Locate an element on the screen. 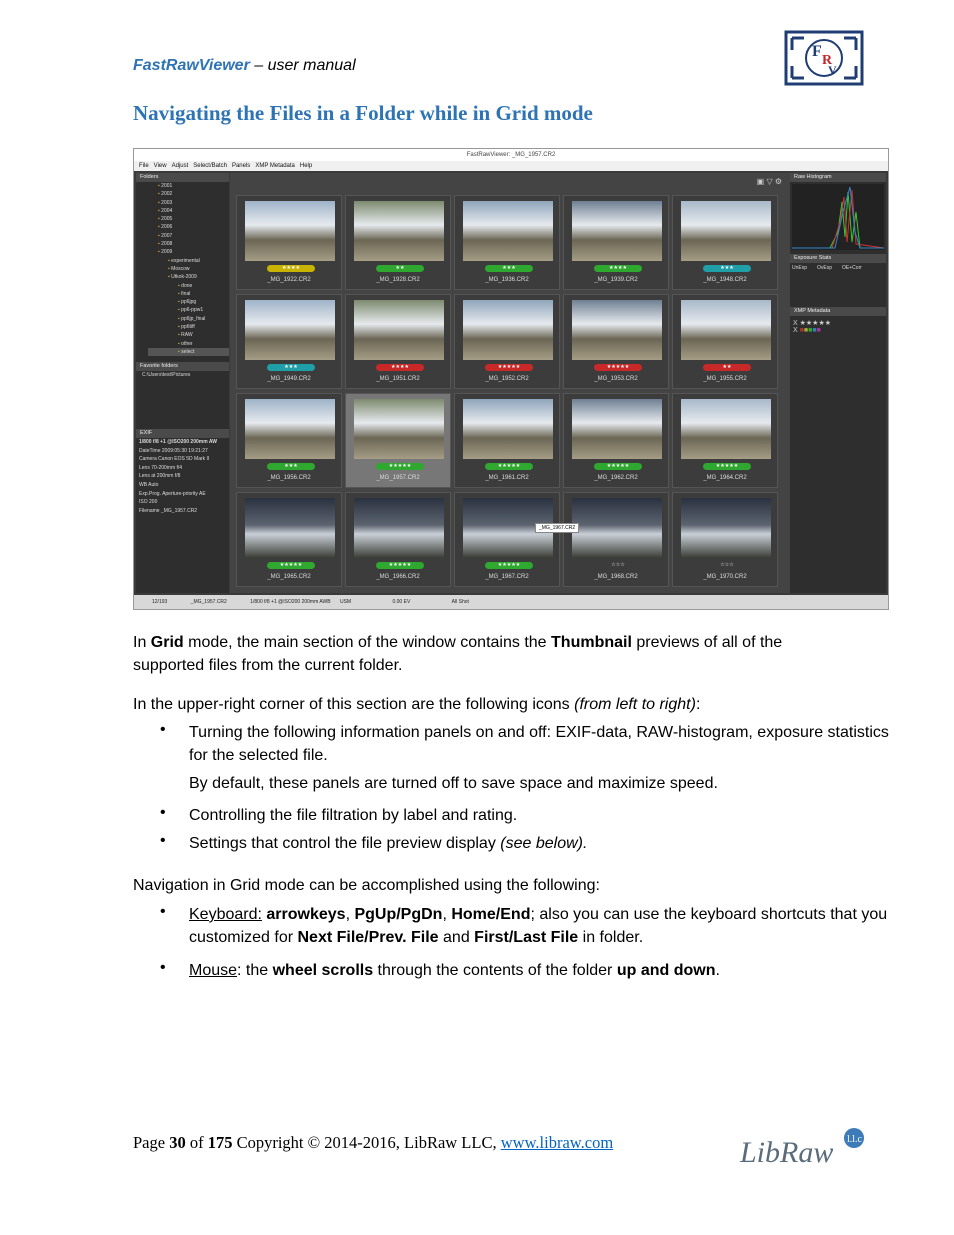 The width and height of the screenshot is (954, 1235). file-counter: 12/193 is located at coordinates (159, 602).